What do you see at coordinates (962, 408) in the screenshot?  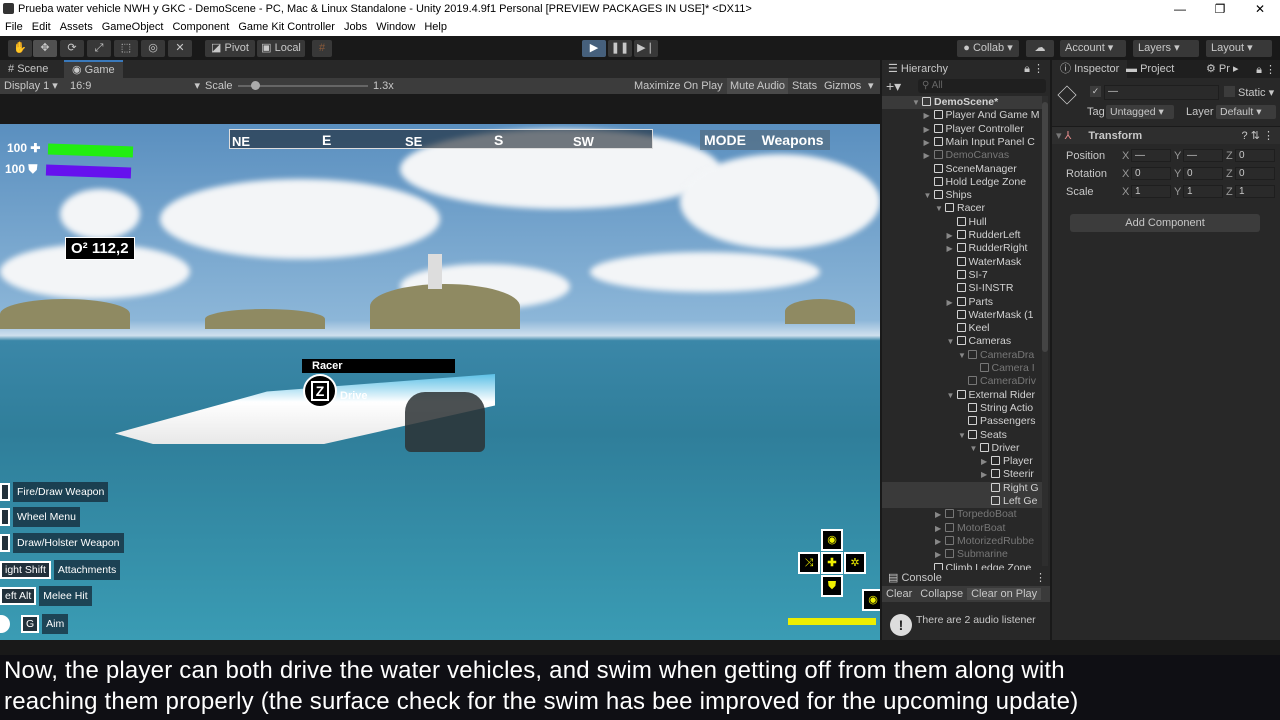 I see `hierarchy-item: String Actio` at bounding box center [962, 408].